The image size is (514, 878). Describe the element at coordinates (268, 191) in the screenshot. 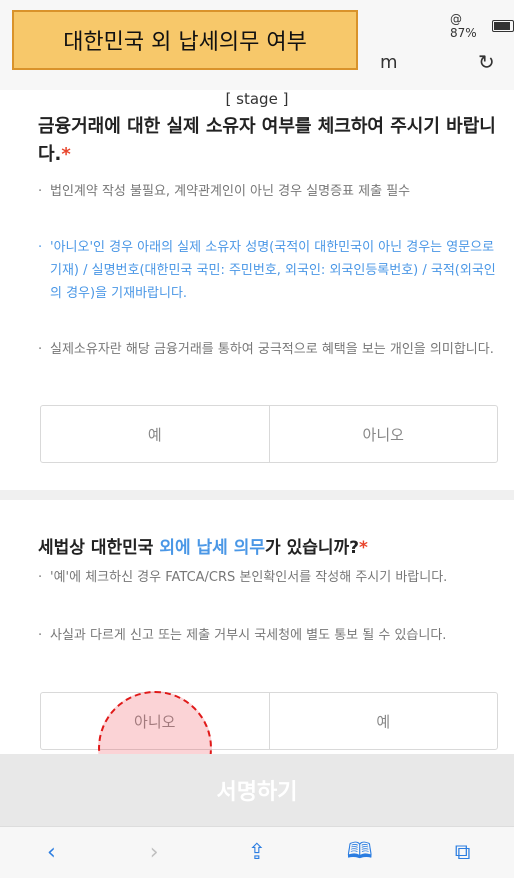

I see `info-bullet: 법인계약 작성 불필요, 계약관계인이 아닌 경우 실명증표 제출 필수` at that location.